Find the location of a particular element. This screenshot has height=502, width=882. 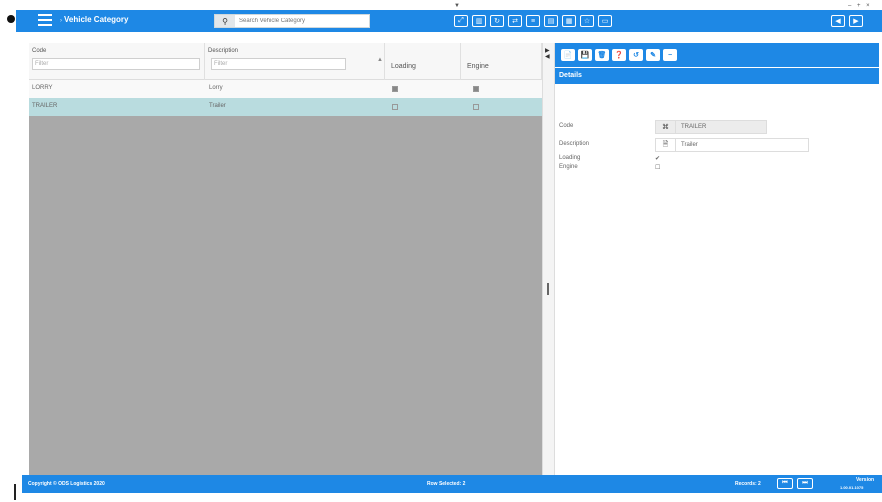

last-page-button: ⏭ is located at coordinates (805, 483).